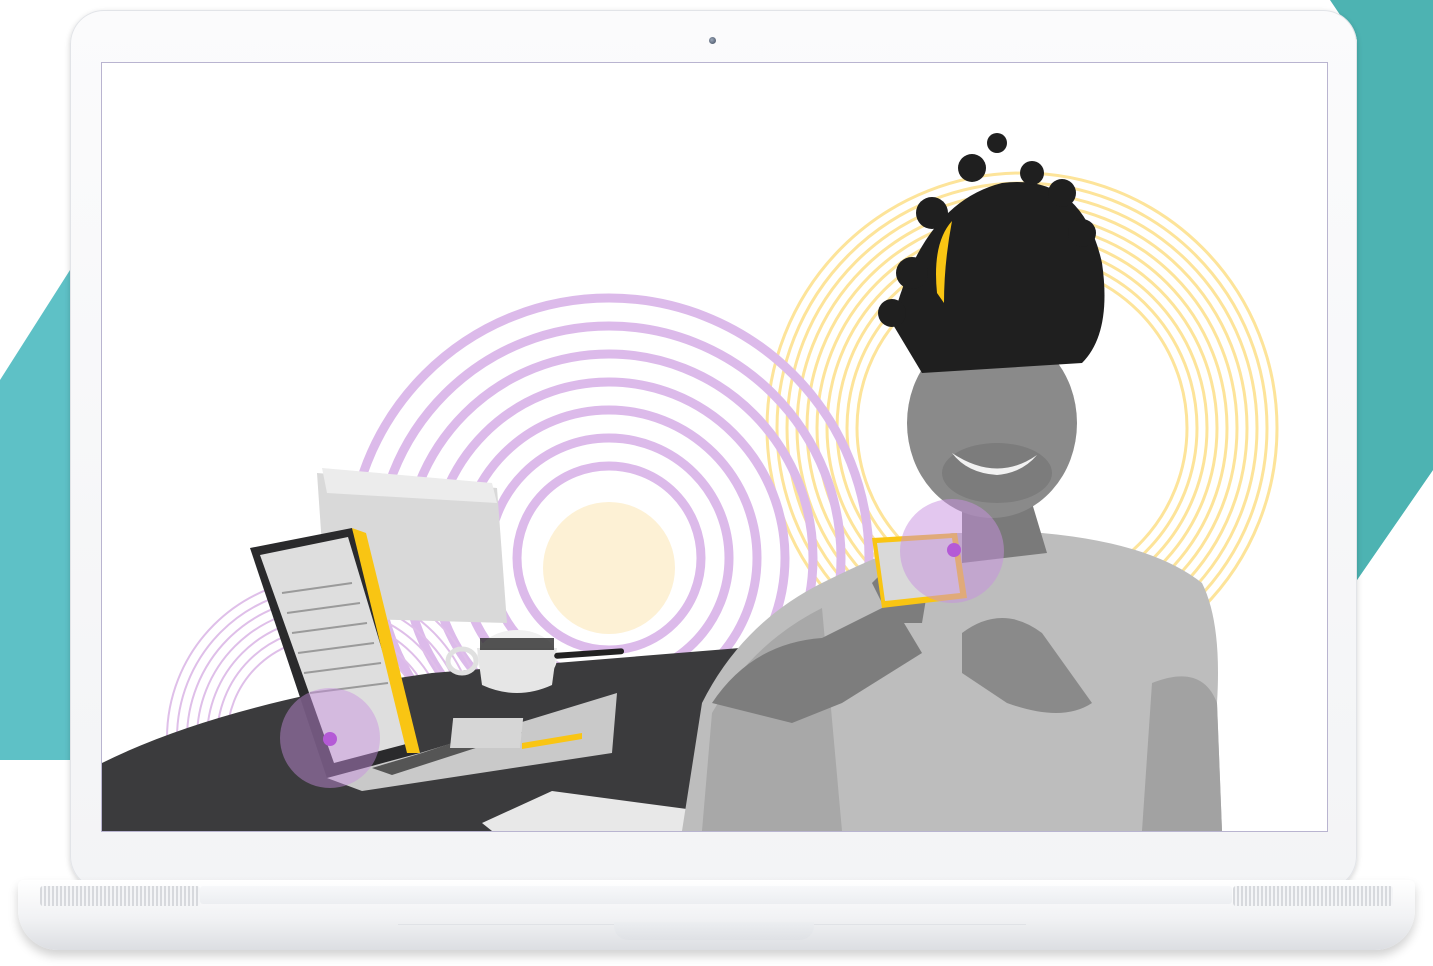 The width and height of the screenshot is (1433, 966). Describe the element at coordinates (954, 550) in the screenshot. I see `purple-dot-phone` at that location.